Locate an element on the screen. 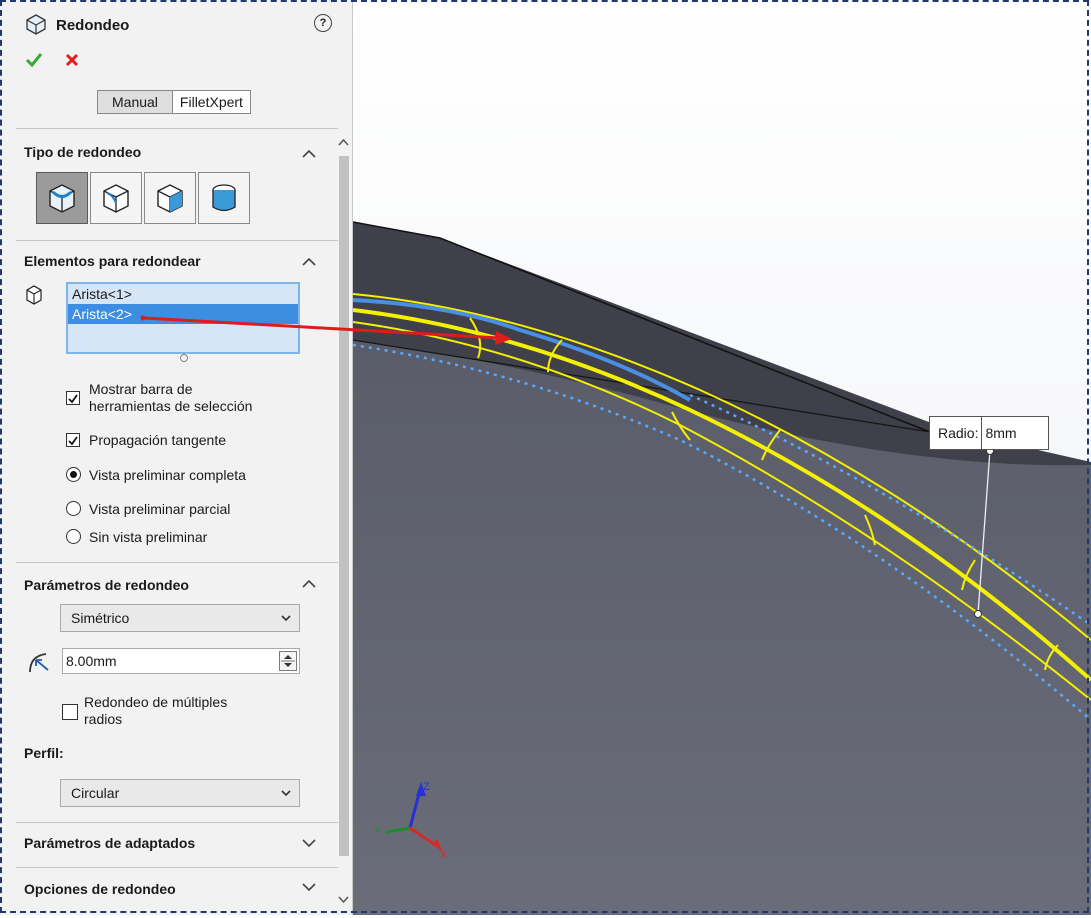 Image resolution: width=1091 pixels, height=918 pixels. radius-callout: Radio: 8mm is located at coordinates (989, 433).